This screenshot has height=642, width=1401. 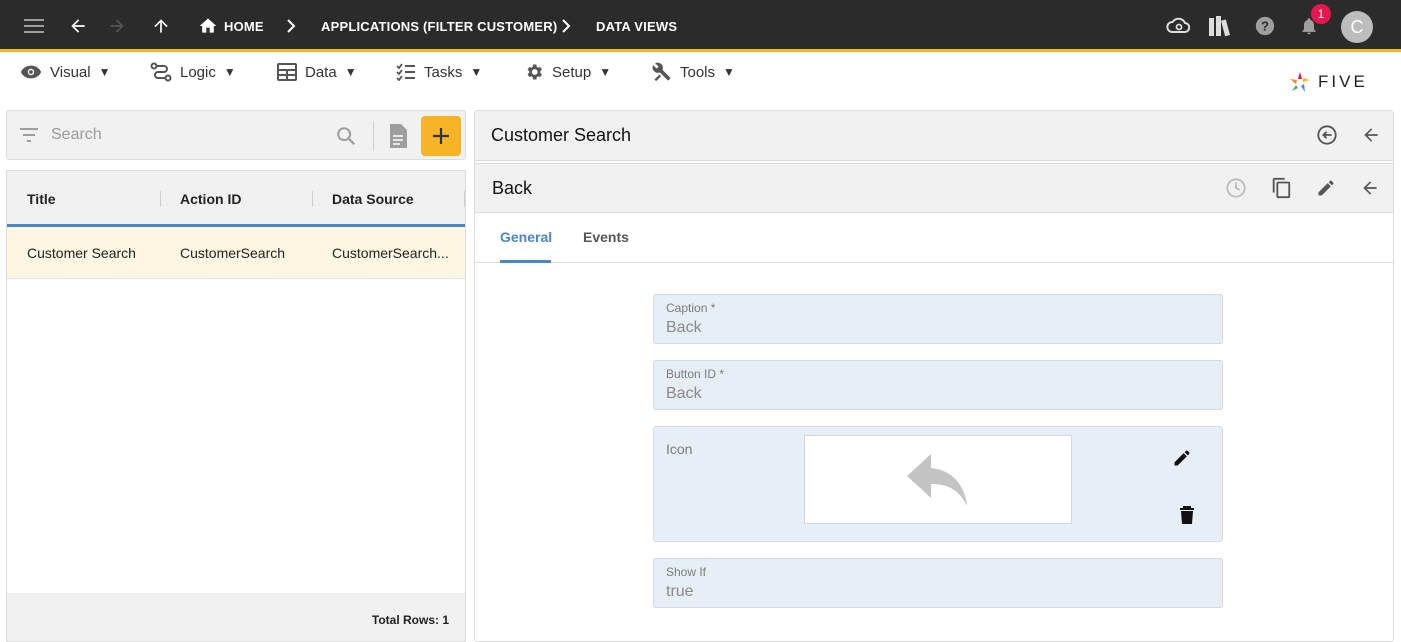 I want to click on column-header-action-id: Action ID, so click(x=210, y=199).